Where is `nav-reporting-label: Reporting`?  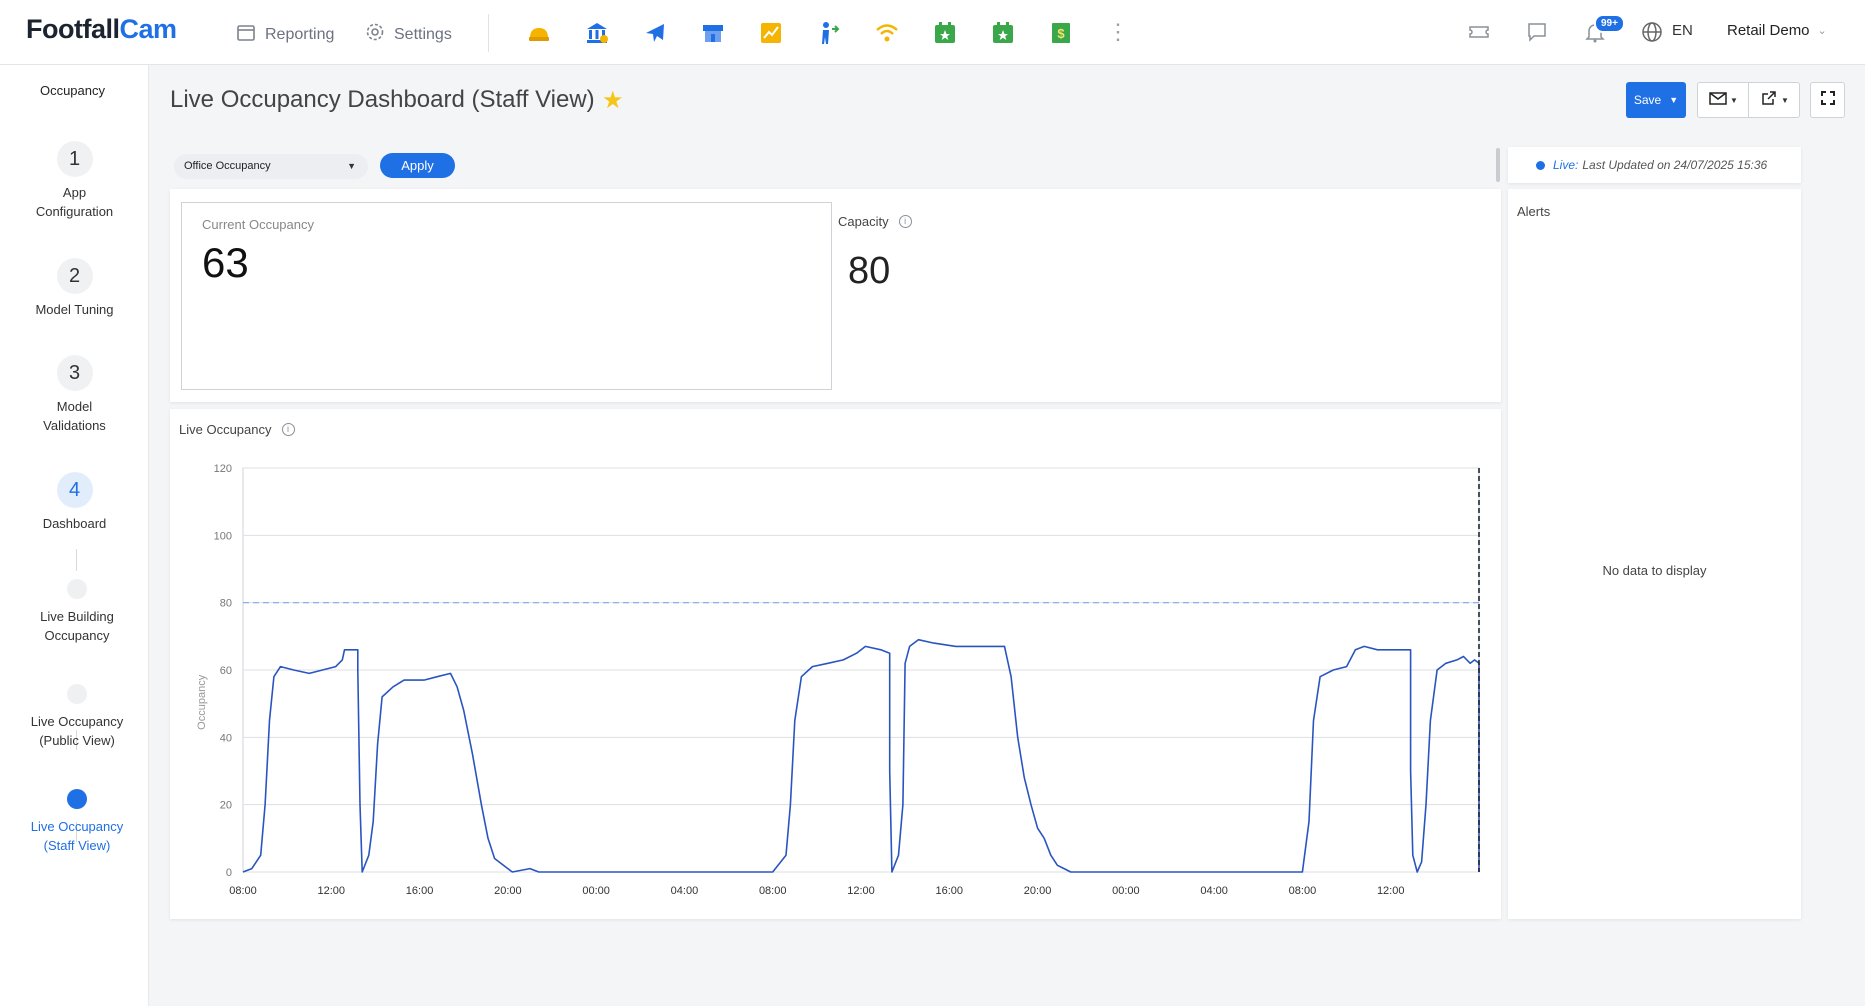
nav-reporting-label: Reporting is located at coordinates (300, 34).